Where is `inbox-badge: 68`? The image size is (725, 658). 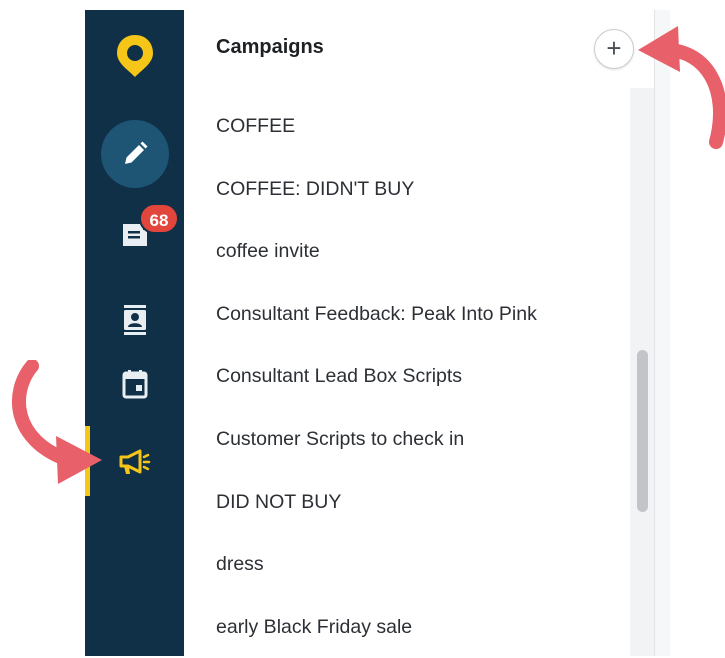
inbox-badge: 68 is located at coordinates (159, 218).